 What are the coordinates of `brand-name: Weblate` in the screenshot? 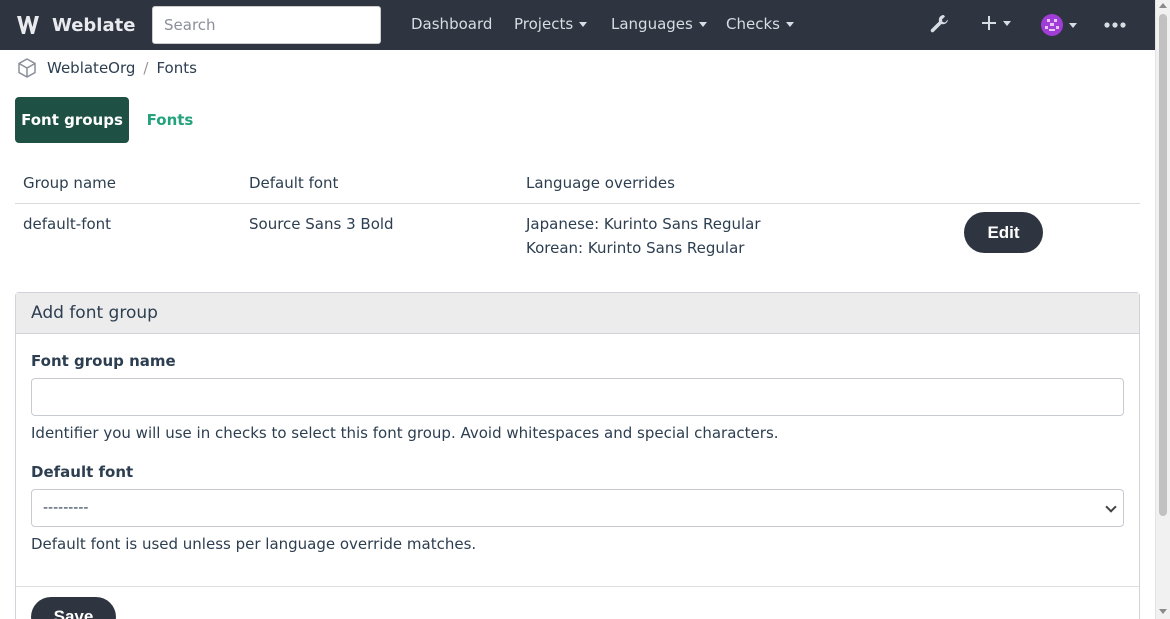 It's located at (94, 25).